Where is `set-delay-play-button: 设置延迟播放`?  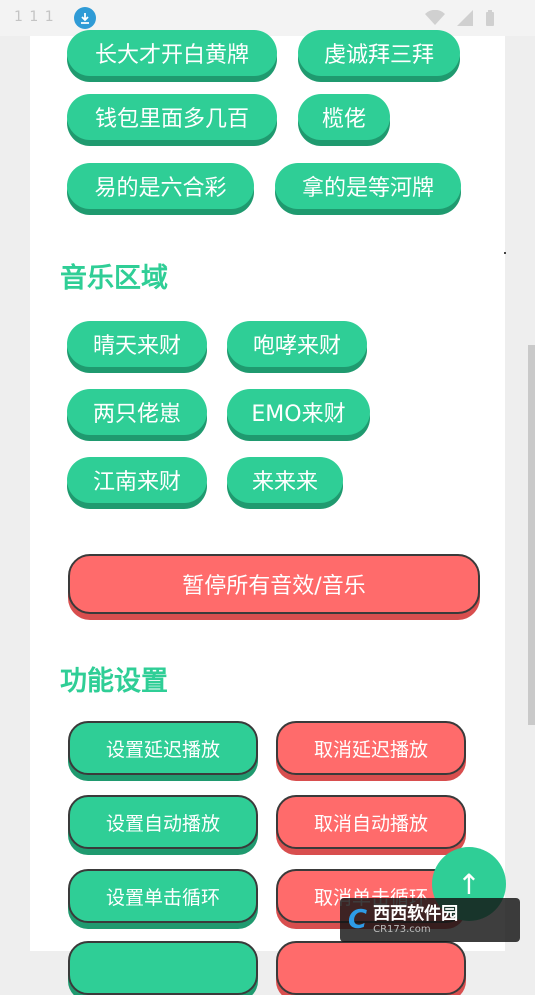
set-delay-play-button: 设置延迟播放 is located at coordinates (163, 748).